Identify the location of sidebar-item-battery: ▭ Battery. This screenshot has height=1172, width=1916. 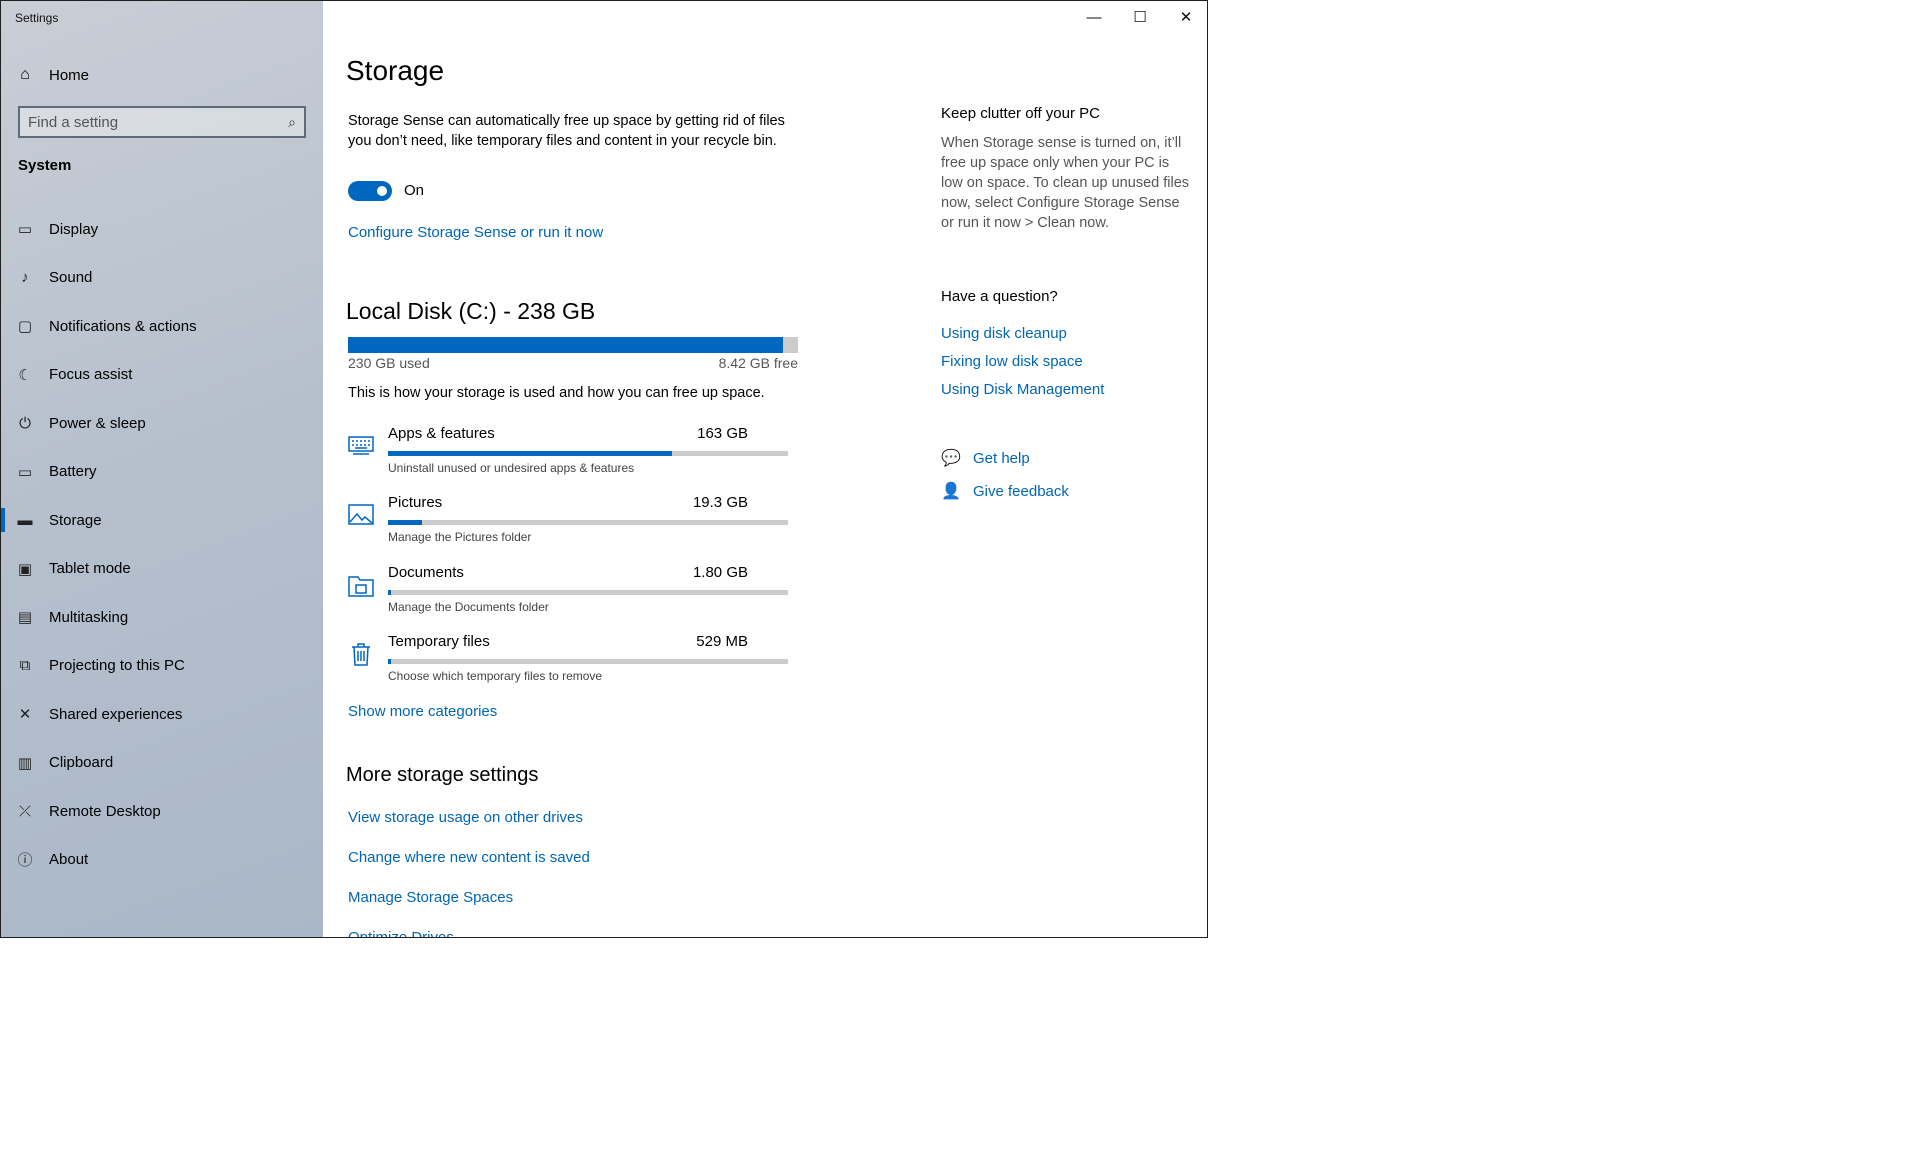
(162, 472).